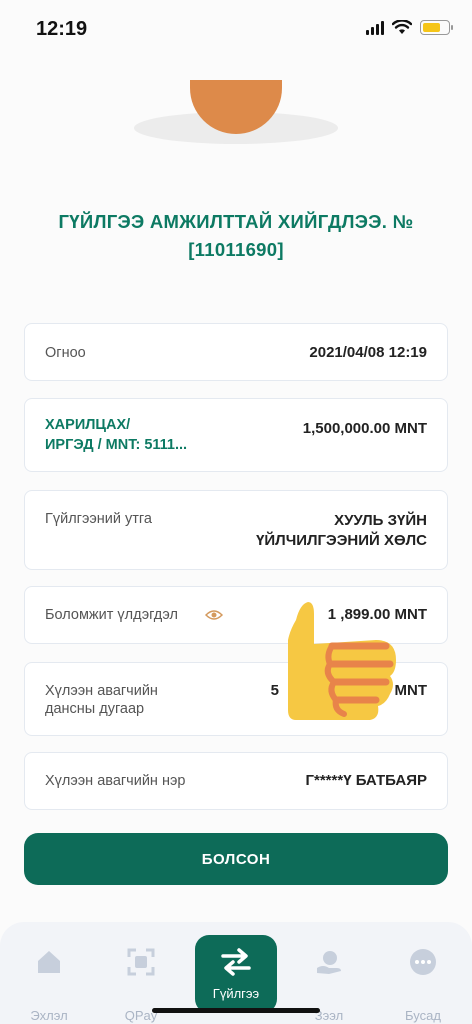 This screenshot has height=1024, width=472. What do you see at coordinates (236, 993) in the screenshot?
I see `tab-transactions-label: Гүйлгээ` at bounding box center [236, 993].